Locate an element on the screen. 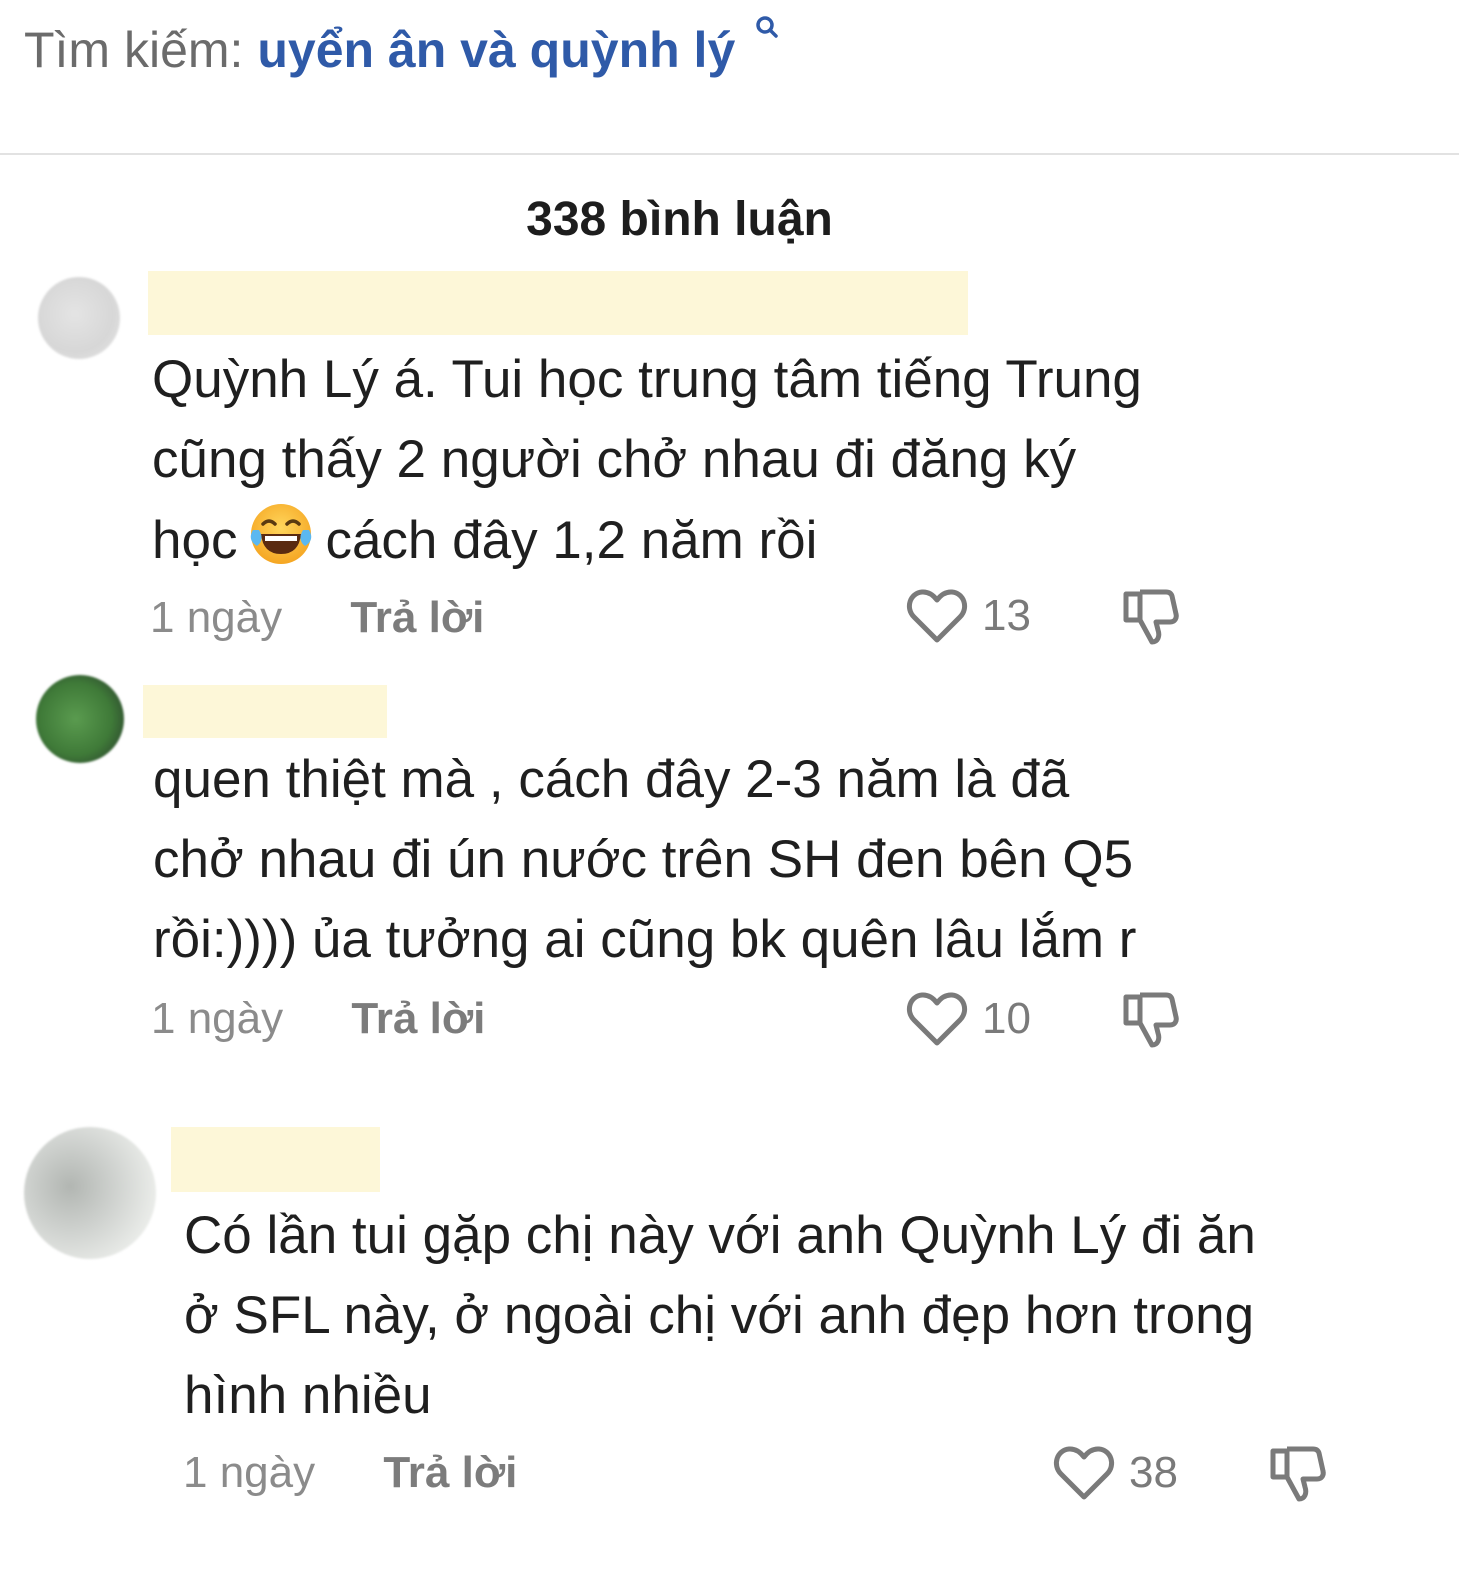  search-bar: Tìm kiếm: uyển ân và quỳnh lý is located at coordinates (401, 49).